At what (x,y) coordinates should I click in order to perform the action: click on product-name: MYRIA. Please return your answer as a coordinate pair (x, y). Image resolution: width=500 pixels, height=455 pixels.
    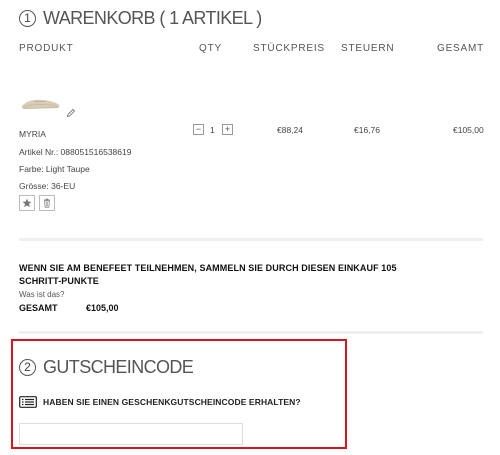
    Looking at the image, I should click on (32, 134).